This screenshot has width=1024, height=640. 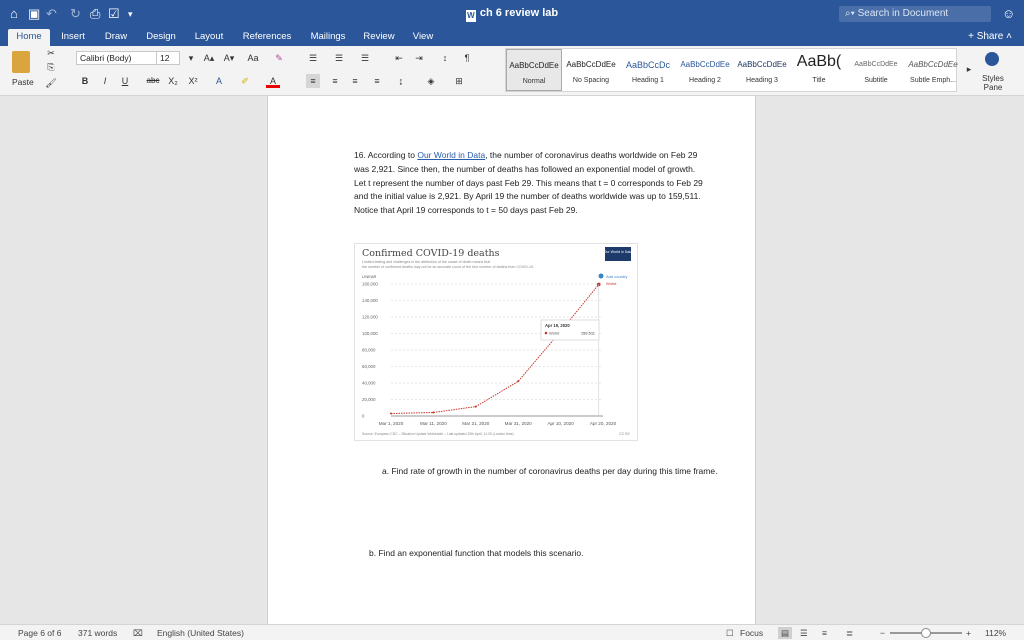 I want to click on copy-icon: ⎘, so click(x=51, y=67).